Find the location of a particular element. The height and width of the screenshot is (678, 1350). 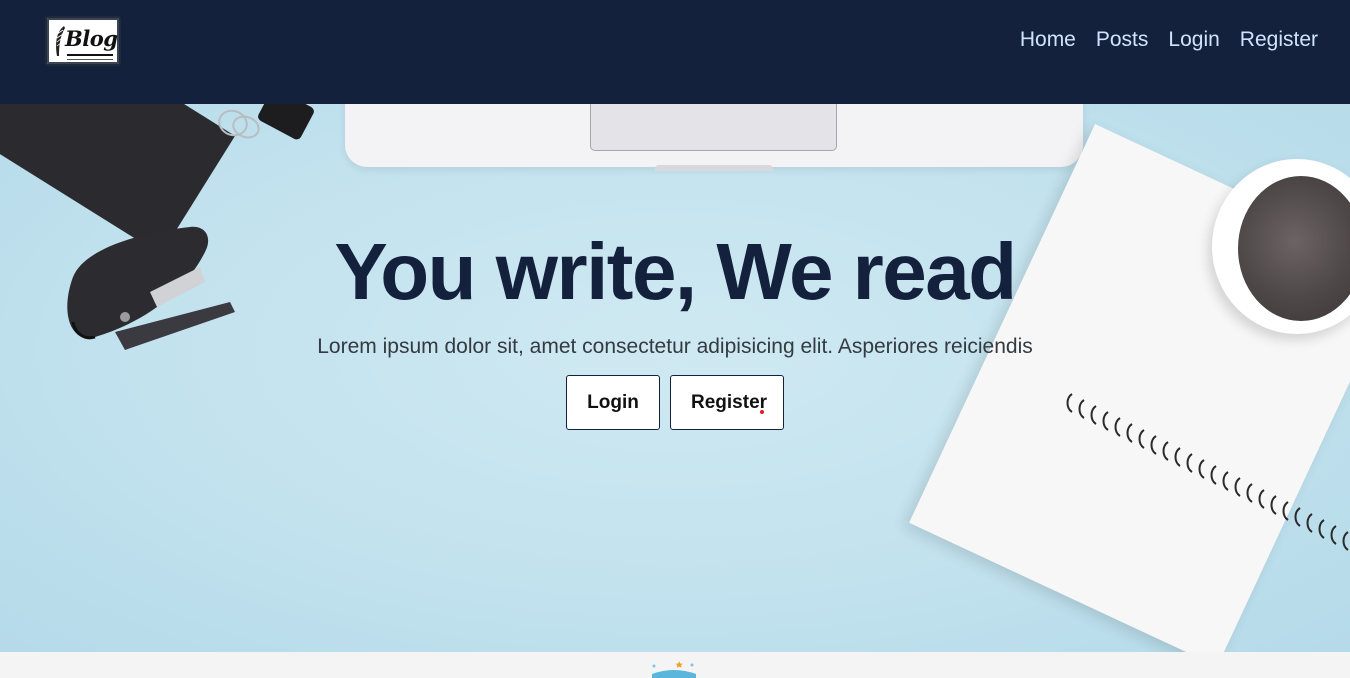

binder-clip-decoration is located at coordinates (286, 123).